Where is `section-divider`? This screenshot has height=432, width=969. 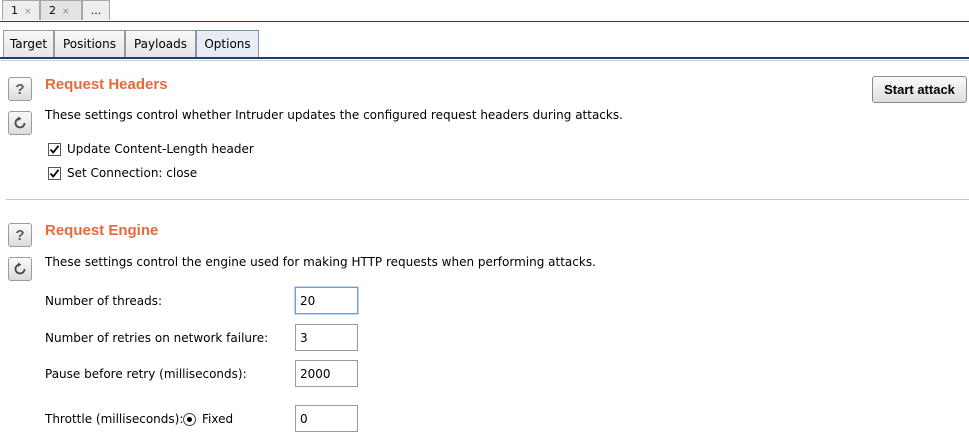
section-divider is located at coordinates (487, 199).